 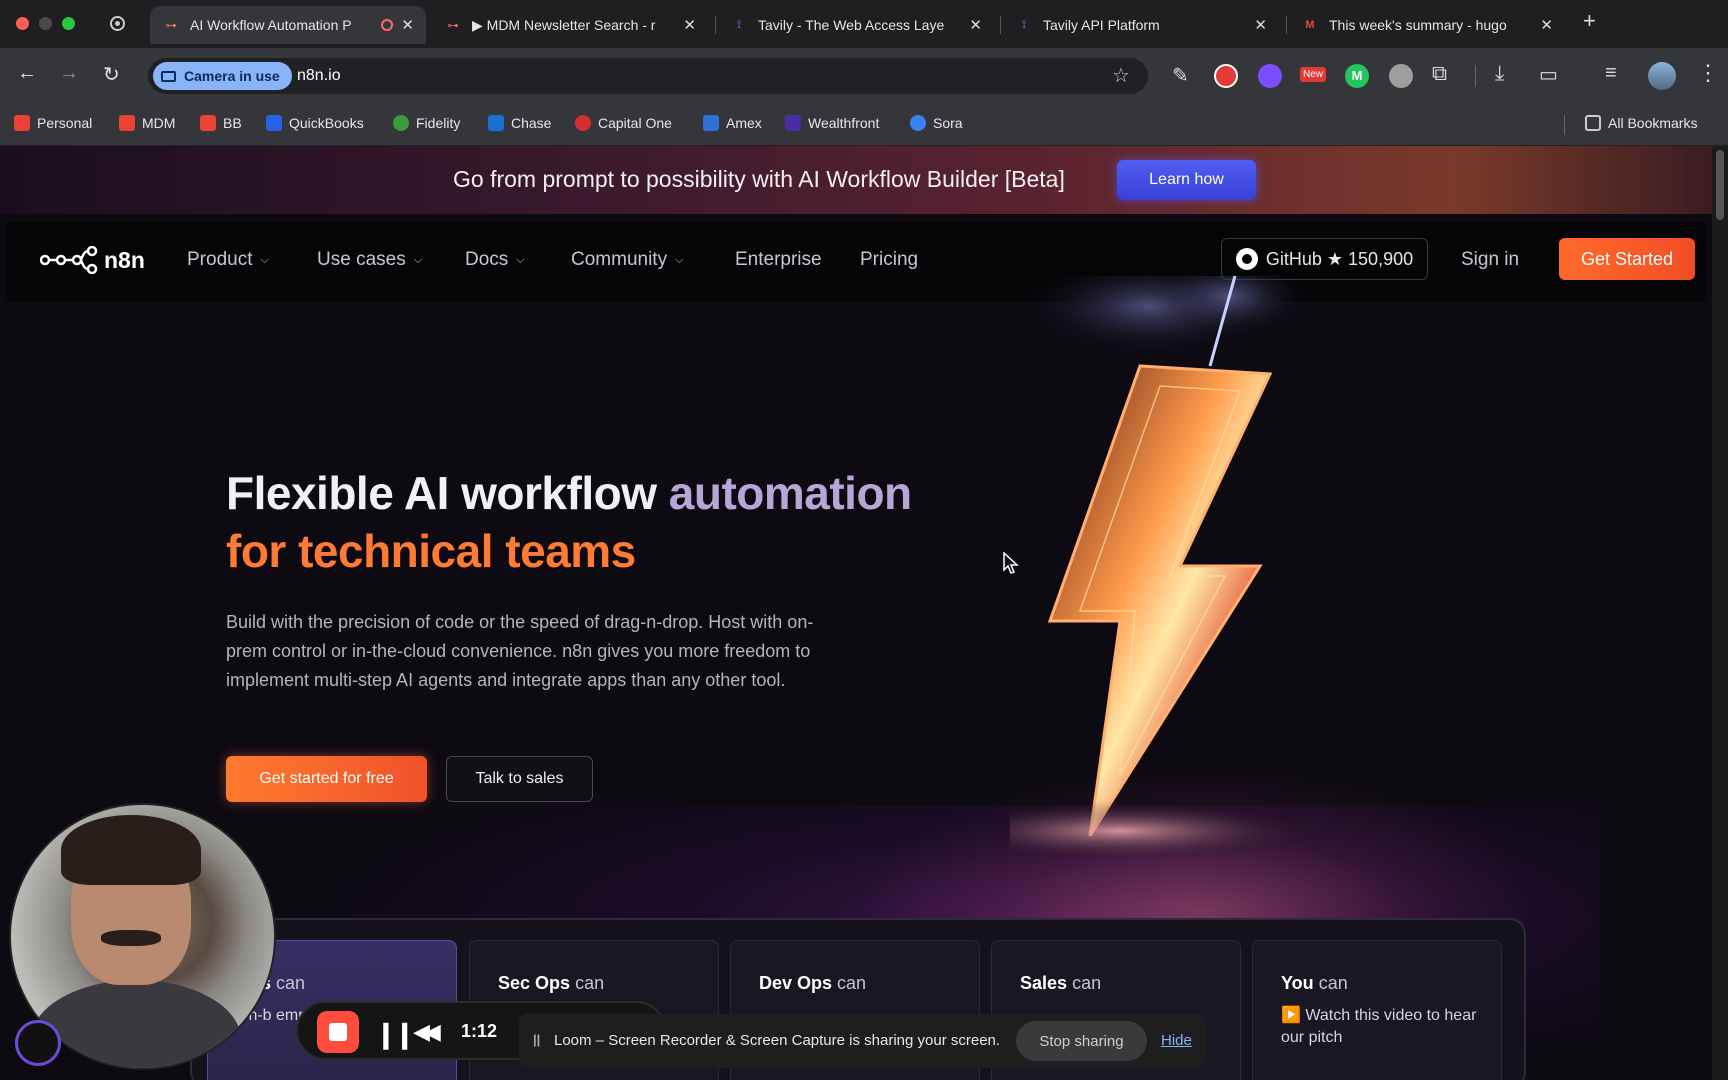 I want to click on bookmark-bb: BB, so click(x=221, y=123).